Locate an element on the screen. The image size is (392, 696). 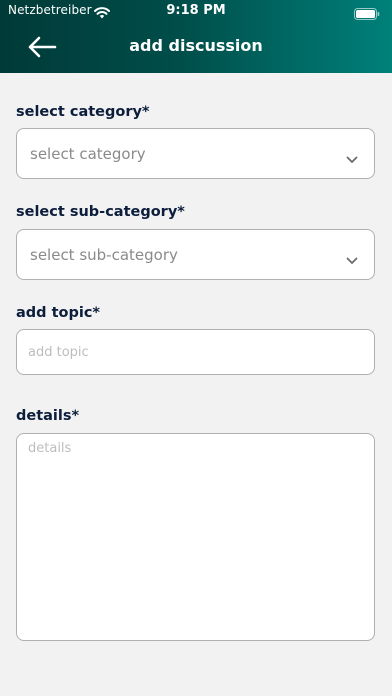
category-select-value: select category is located at coordinates (88, 154).